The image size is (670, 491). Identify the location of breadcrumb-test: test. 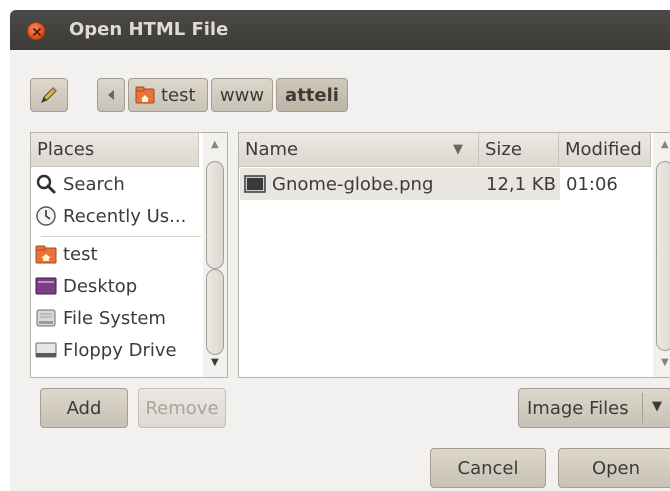
(168, 95).